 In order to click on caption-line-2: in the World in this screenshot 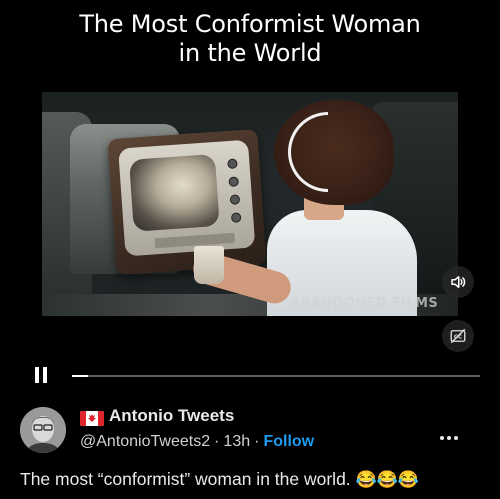, I will do `click(250, 53)`.